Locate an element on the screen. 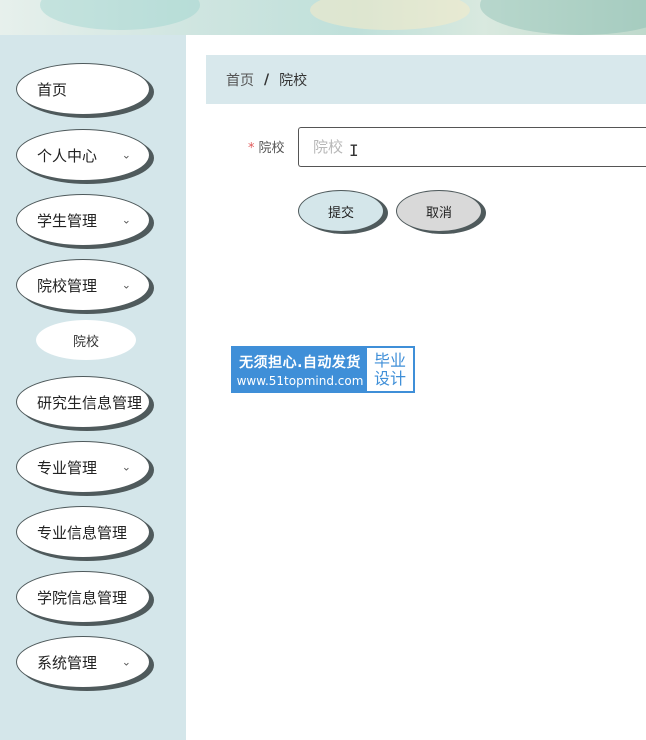 This screenshot has width=646, height=740. submit-button-label: 提交 is located at coordinates (340, 213).